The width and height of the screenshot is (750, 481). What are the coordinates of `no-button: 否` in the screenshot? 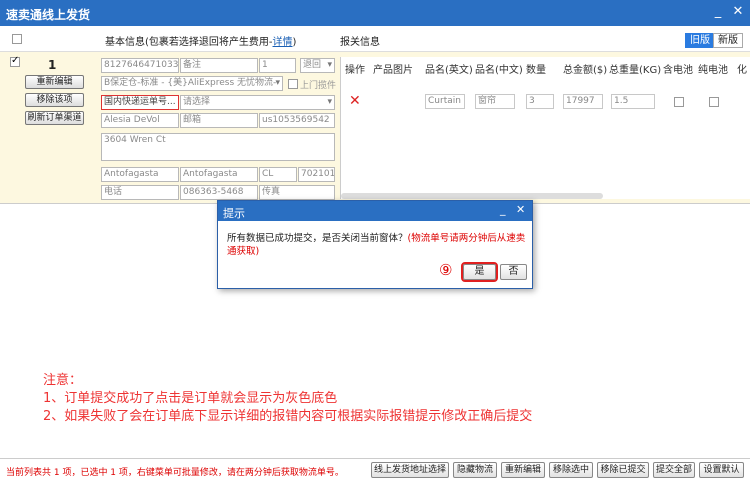 It's located at (513, 272).